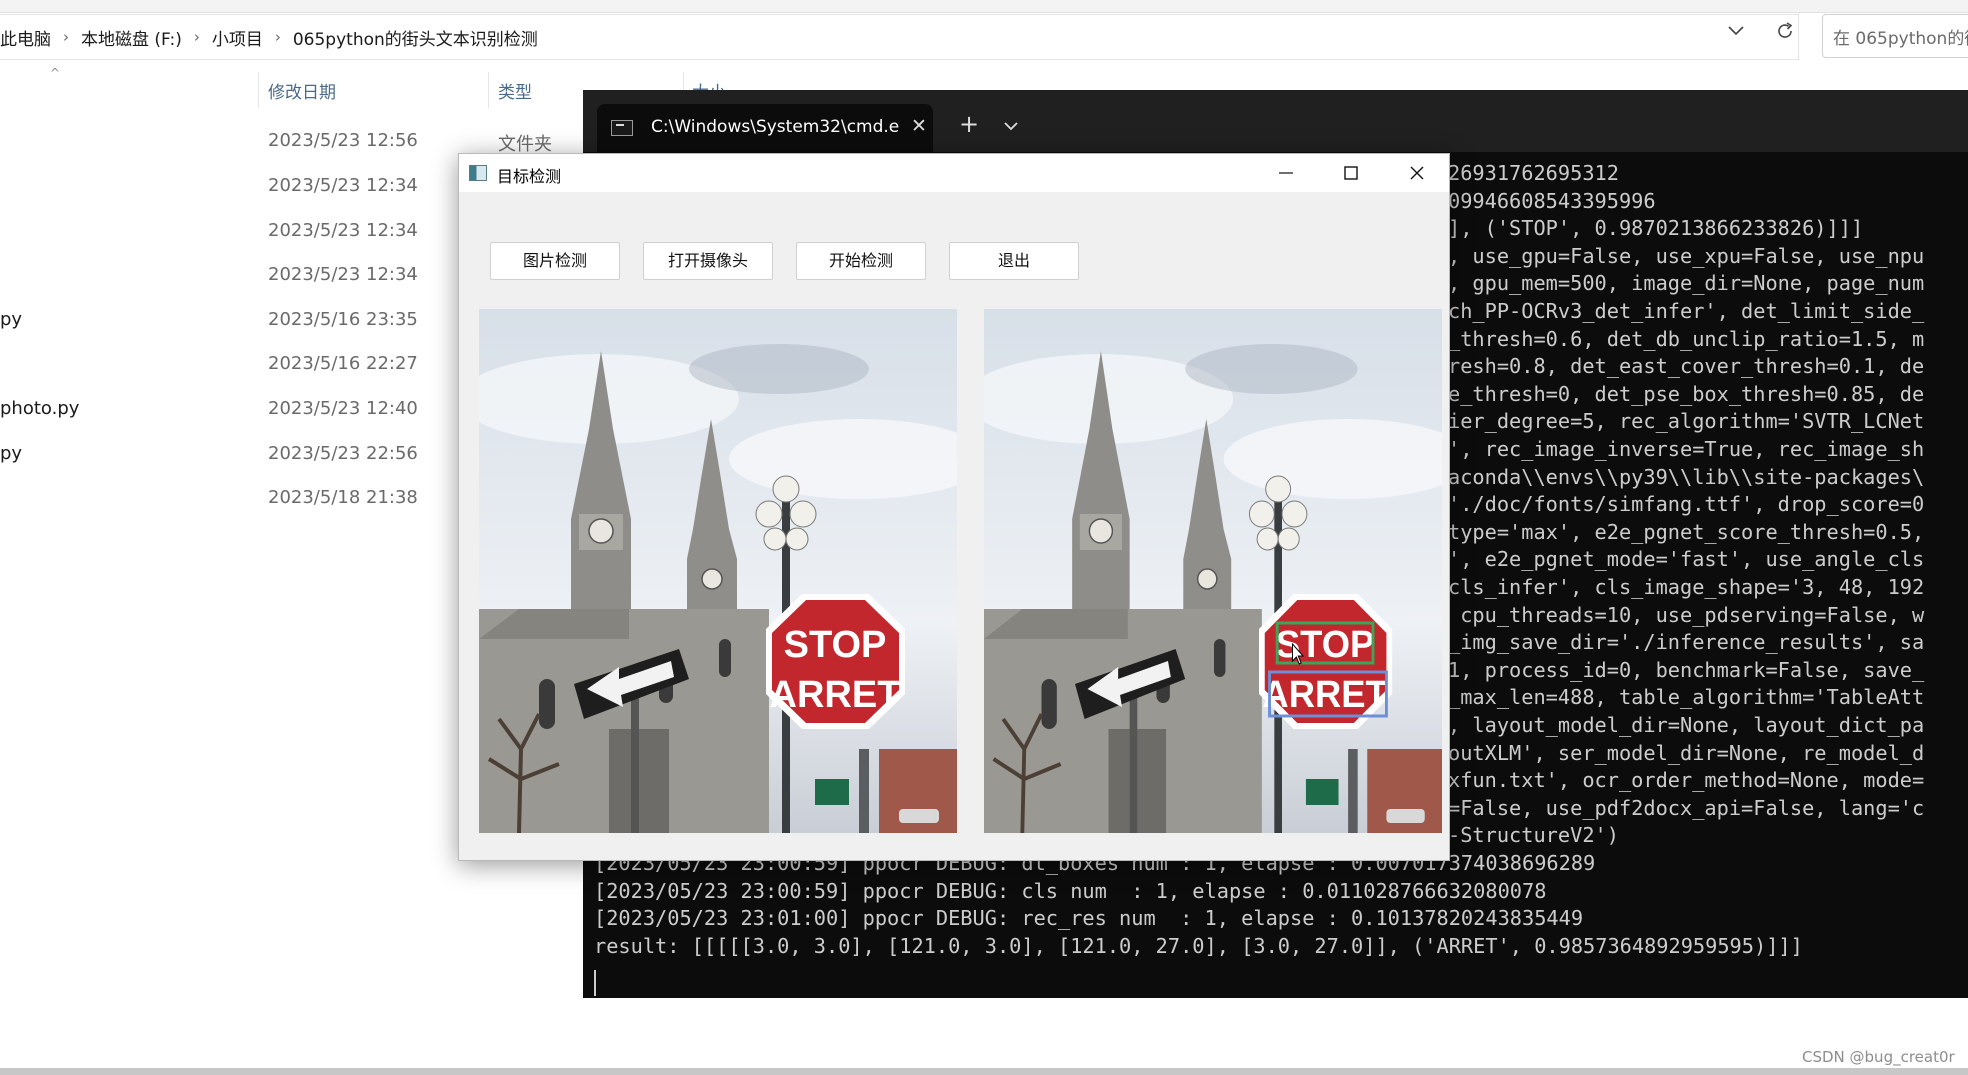 The width and height of the screenshot is (1968, 1075). What do you see at coordinates (919, 126) in the screenshot?
I see `close-tab-icon: ✕` at bounding box center [919, 126].